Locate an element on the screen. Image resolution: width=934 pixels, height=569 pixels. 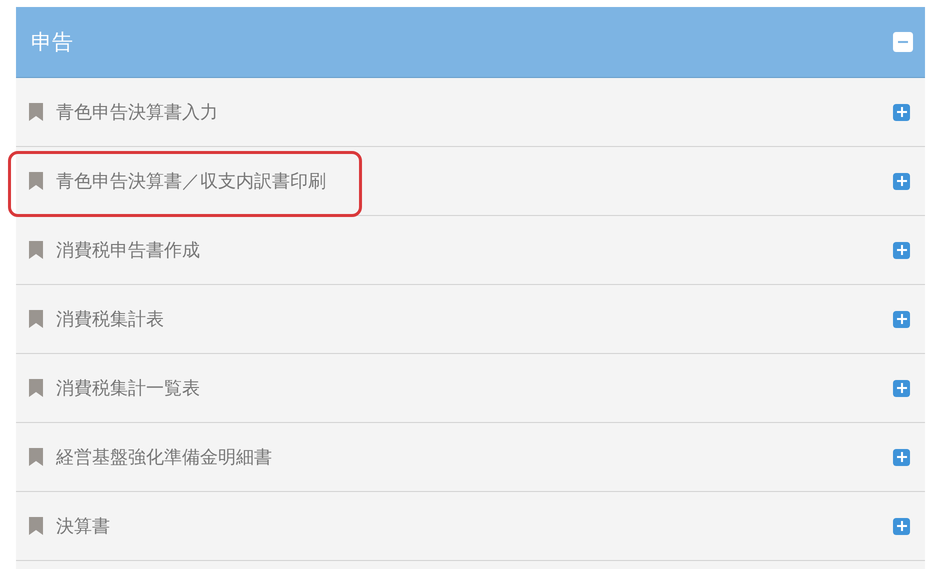
menu-link: 消費税集計一覧表 is located at coordinates (468, 388).